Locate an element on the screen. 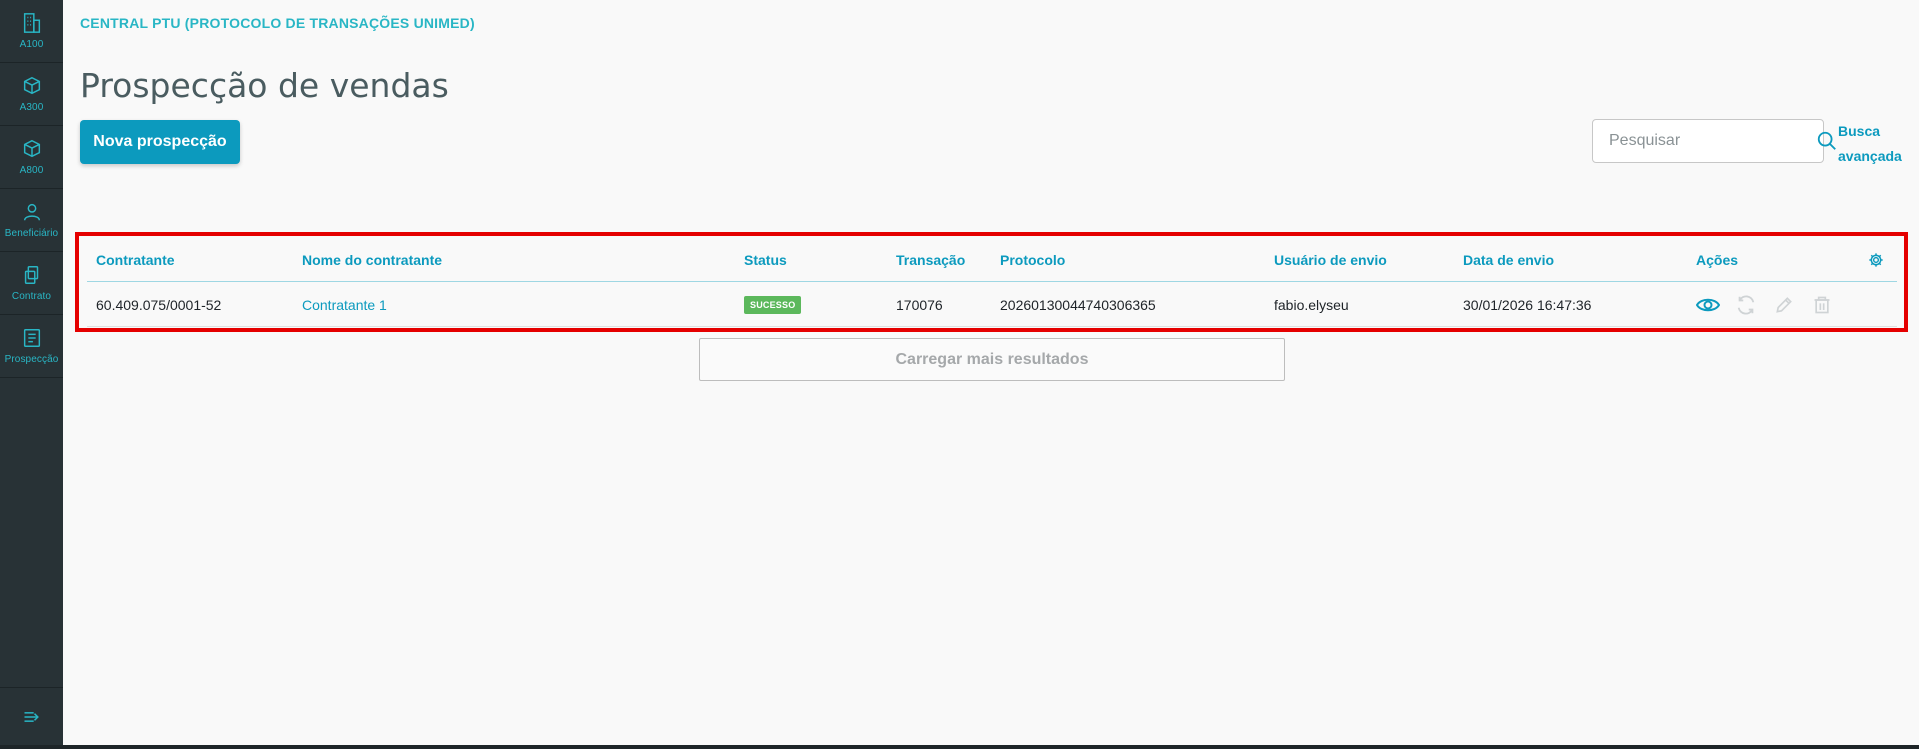 The width and height of the screenshot is (1919, 749). sidebar-item-prospeccao: Prospecção is located at coordinates (31, 346).